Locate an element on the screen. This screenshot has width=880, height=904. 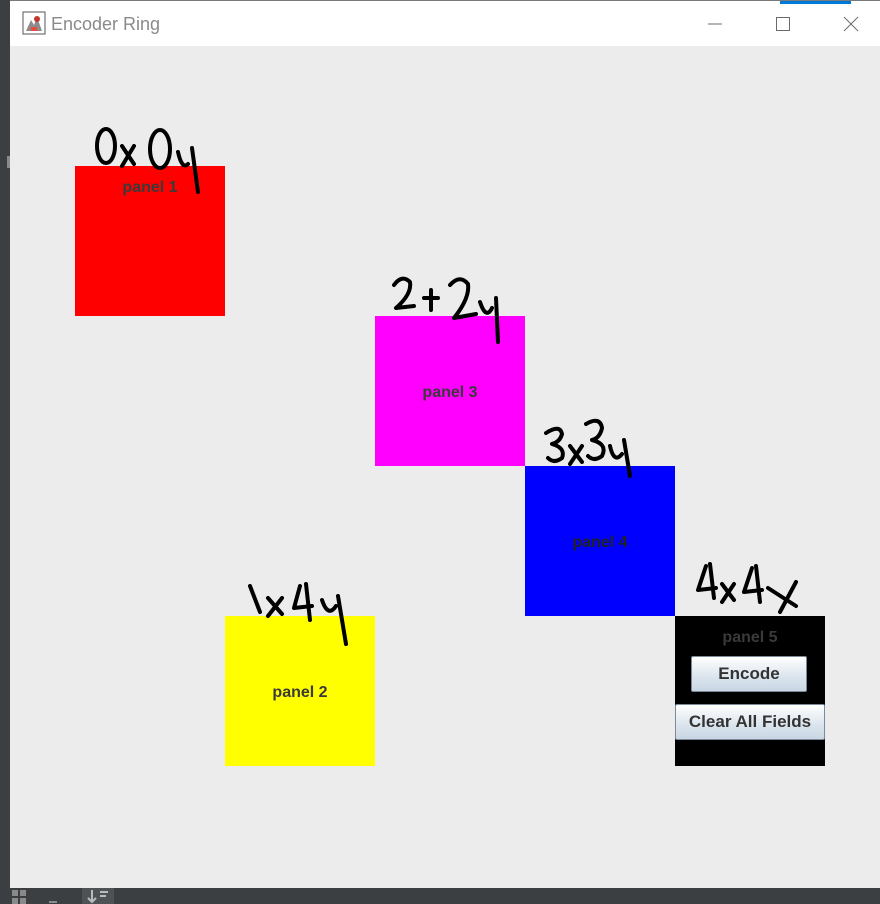
minimize-icon is located at coordinates (715, 23).